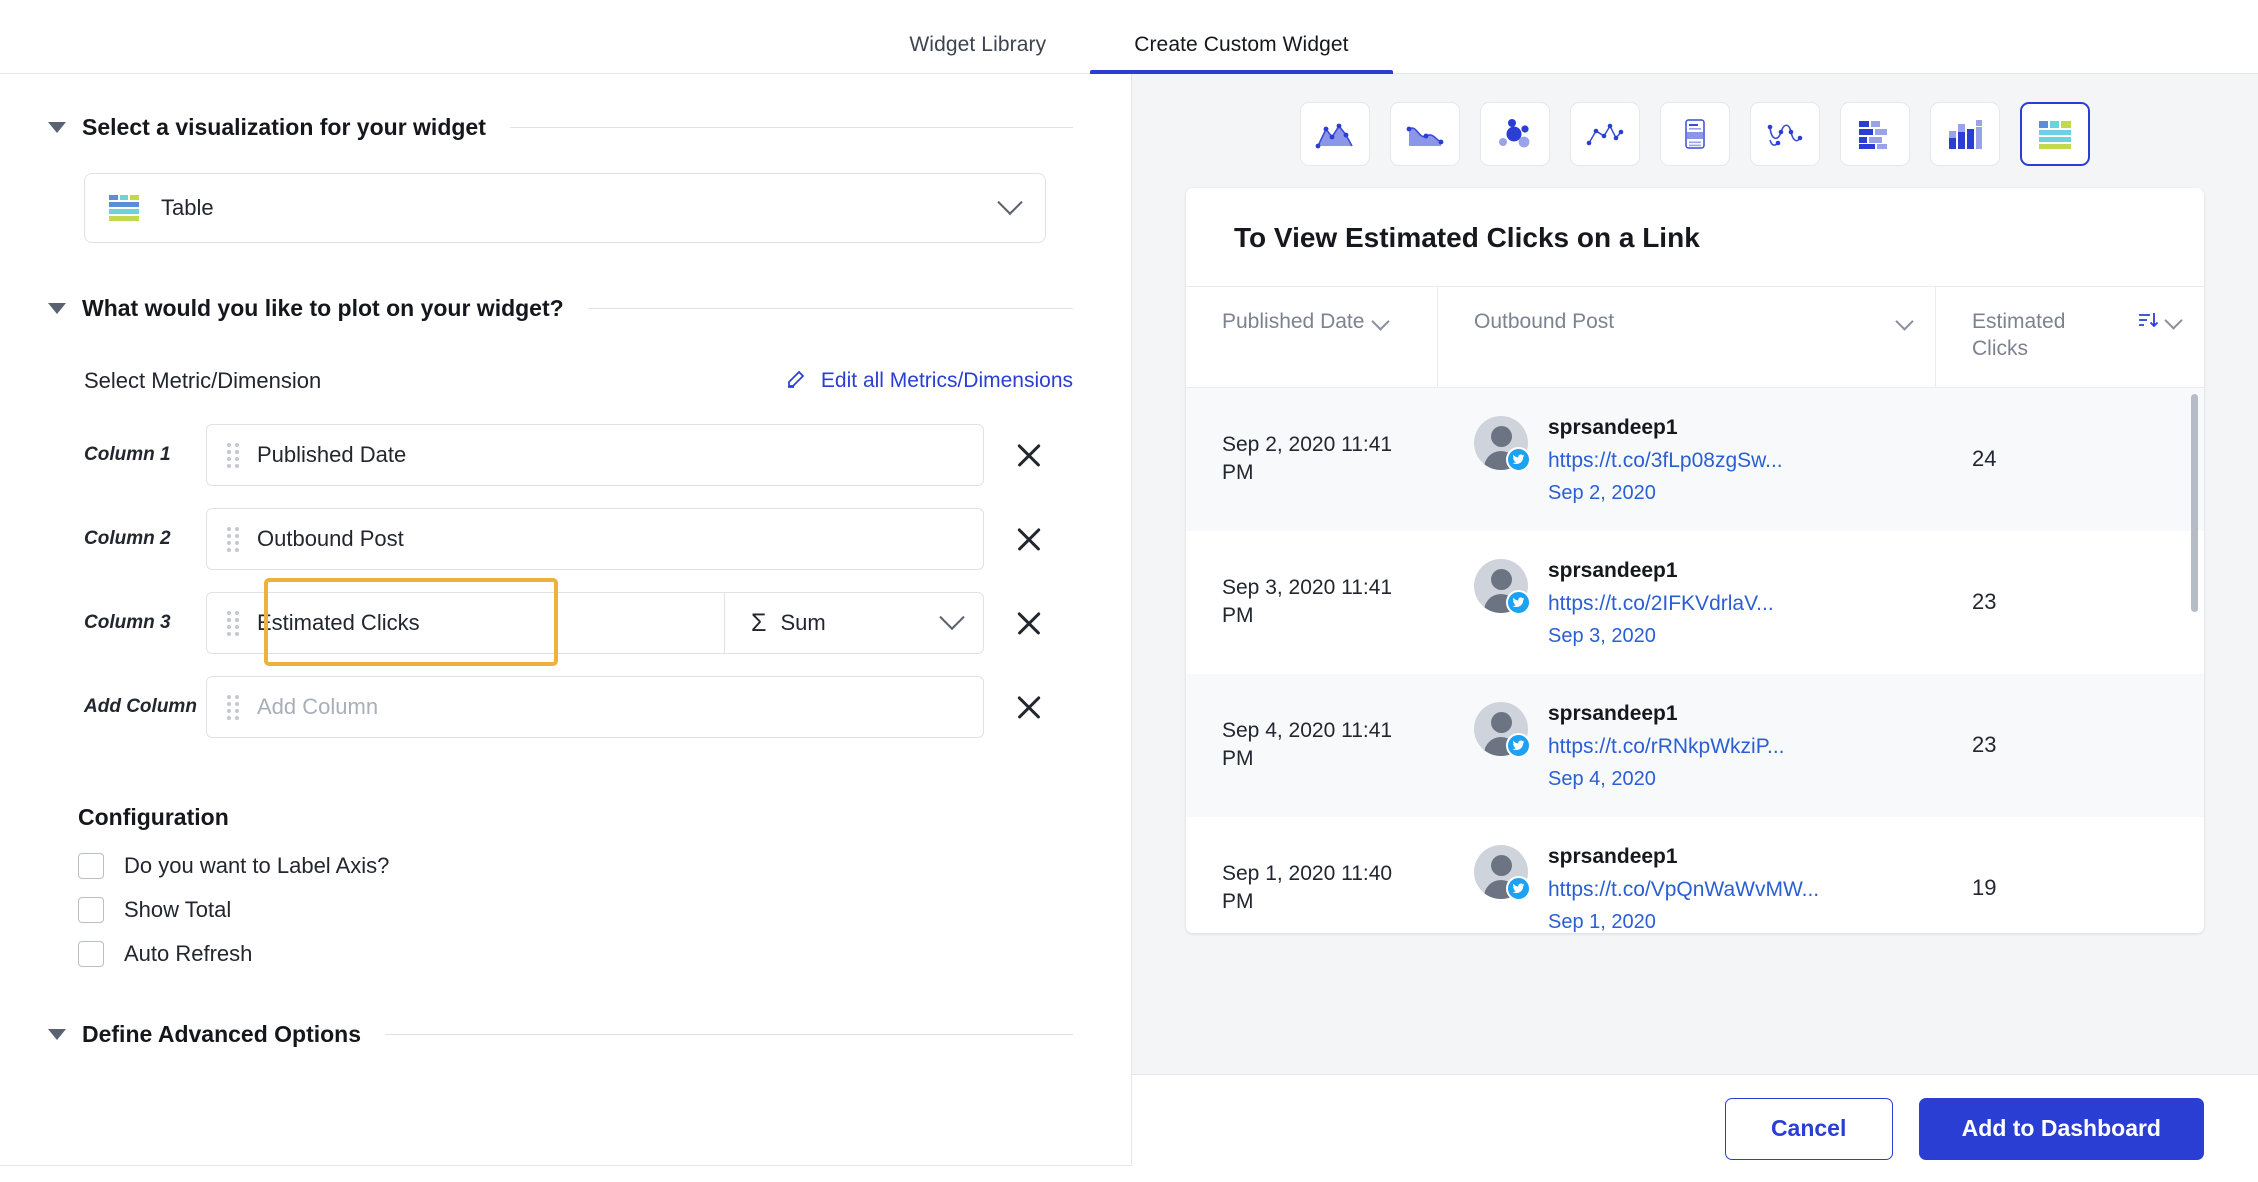 The width and height of the screenshot is (2258, 1182). What do you see at coordinates (1335, 134) in the screenshot?
I see `viz-type-area-chart` at bounding box center [1335, 134].